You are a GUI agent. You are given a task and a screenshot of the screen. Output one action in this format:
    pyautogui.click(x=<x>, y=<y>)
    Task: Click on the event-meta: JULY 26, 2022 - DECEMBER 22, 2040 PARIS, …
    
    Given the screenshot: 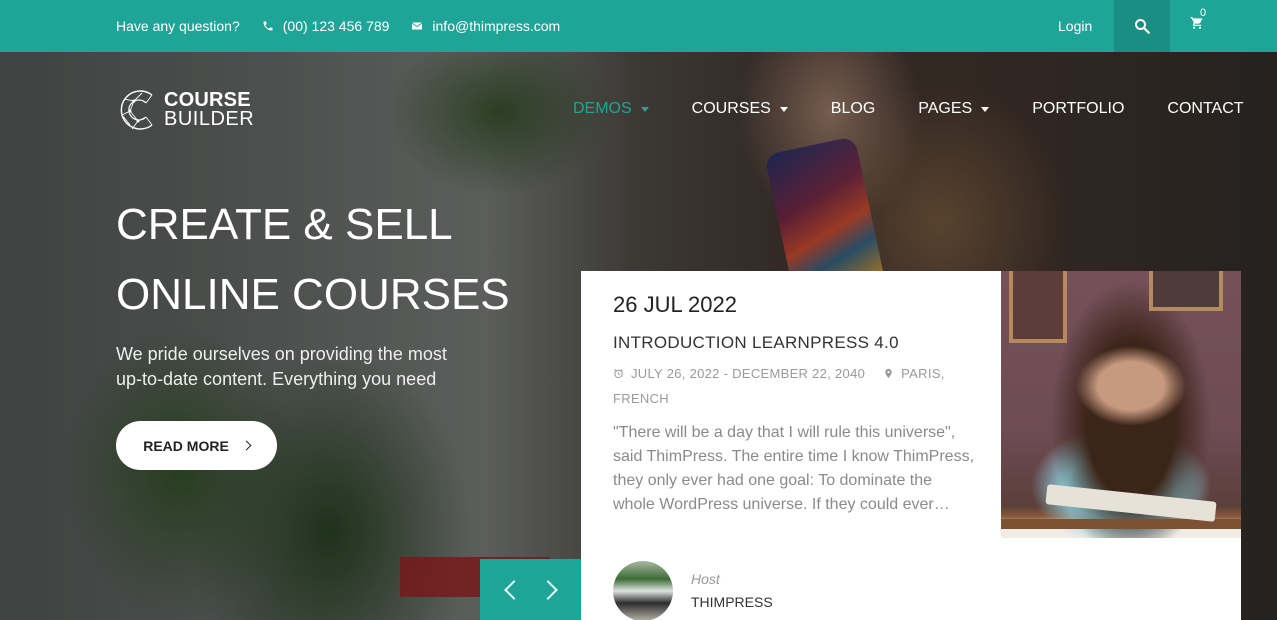 What is the action you would take?
    pyautogui.click(x=793, y=386)
    